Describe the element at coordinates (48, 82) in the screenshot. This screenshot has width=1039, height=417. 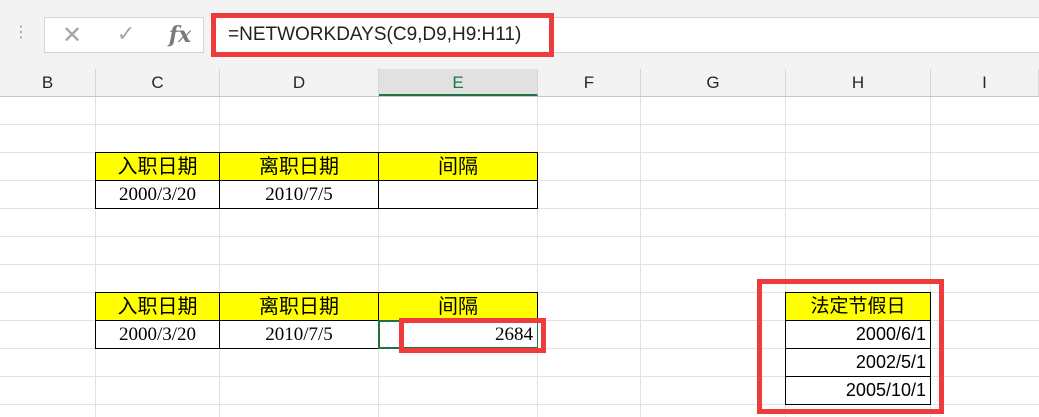
I see `column-header-b: B` at that location.